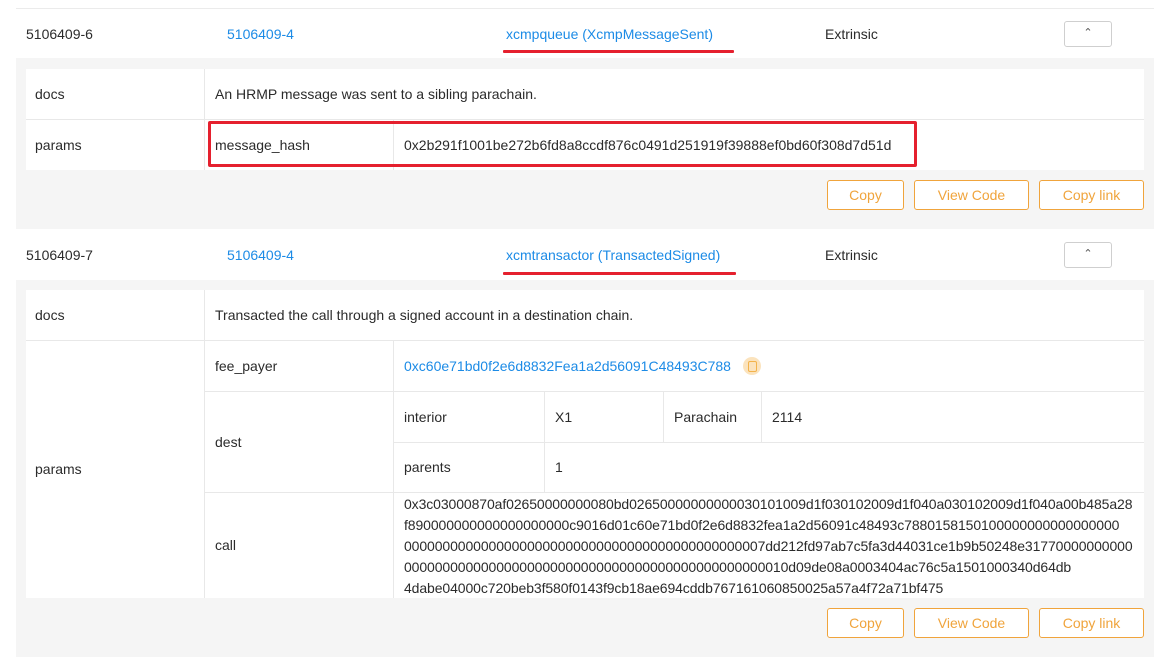 The height and width of the screenshot is (670, 1166). Describe the element at coordinates (246, 366) in the screenshot. I see `param-key-fee-payer: fee_payer` at that location.